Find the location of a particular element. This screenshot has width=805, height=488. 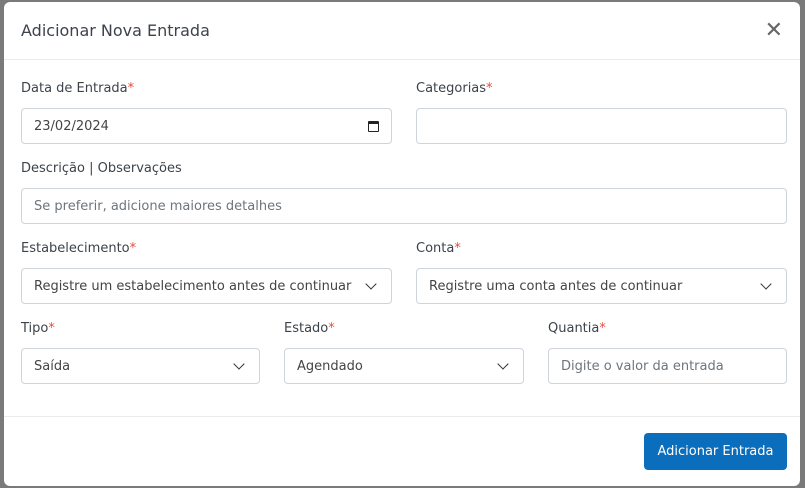

modal-footer is located at coordinates (402, 416).